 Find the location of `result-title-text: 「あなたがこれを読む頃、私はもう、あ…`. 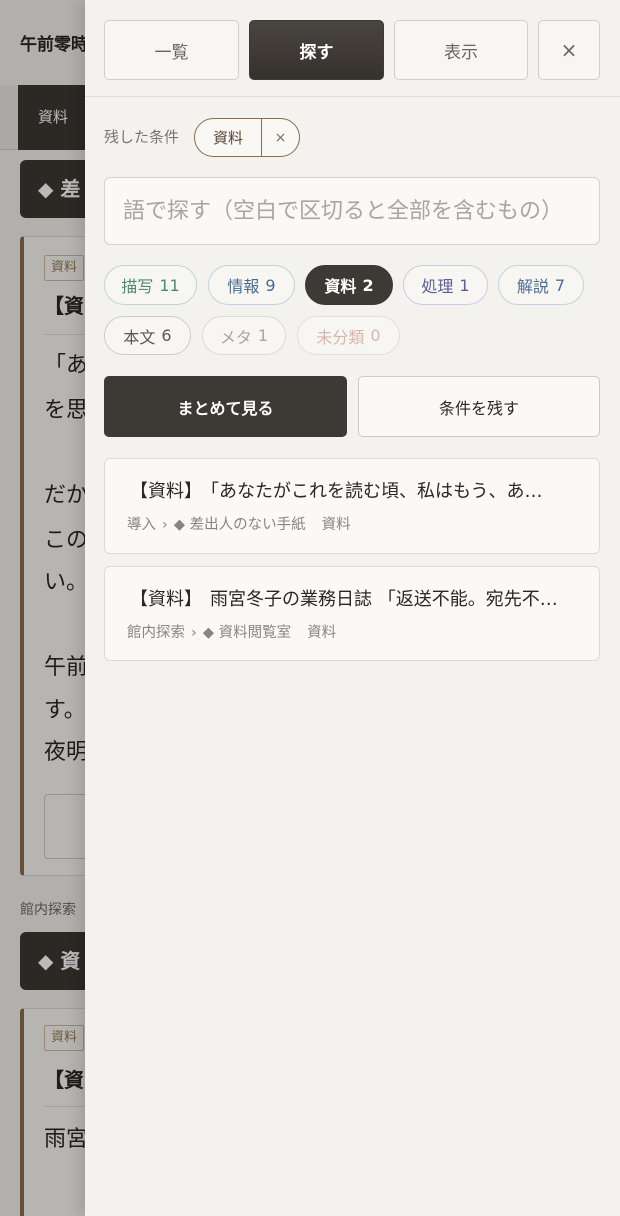

result-title-text: 「あなたがこれを読む頃、私はもう、あ… is located at coordinates (376, 491).